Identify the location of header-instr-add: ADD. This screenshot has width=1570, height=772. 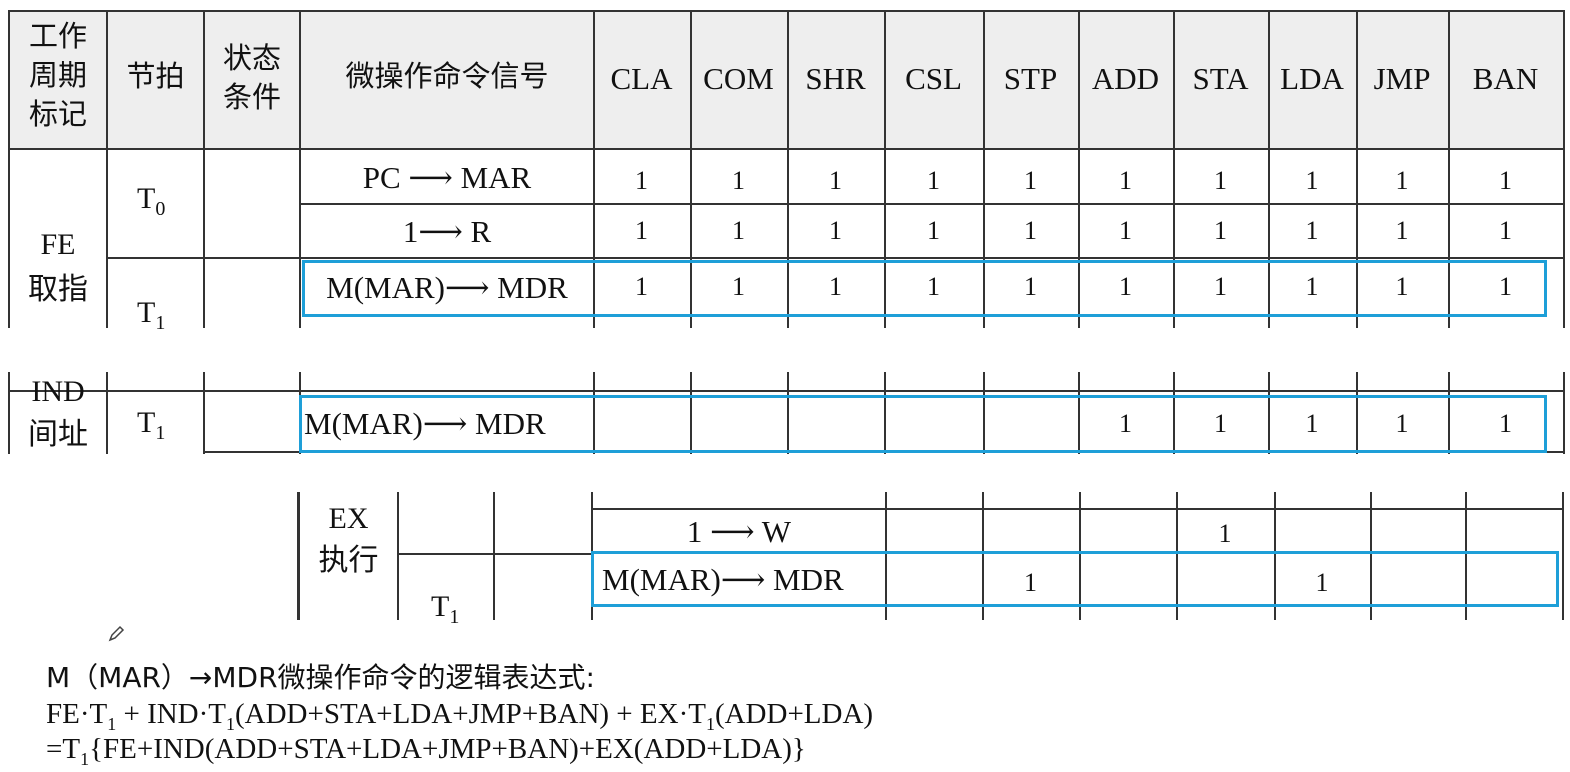
(1125, 78).